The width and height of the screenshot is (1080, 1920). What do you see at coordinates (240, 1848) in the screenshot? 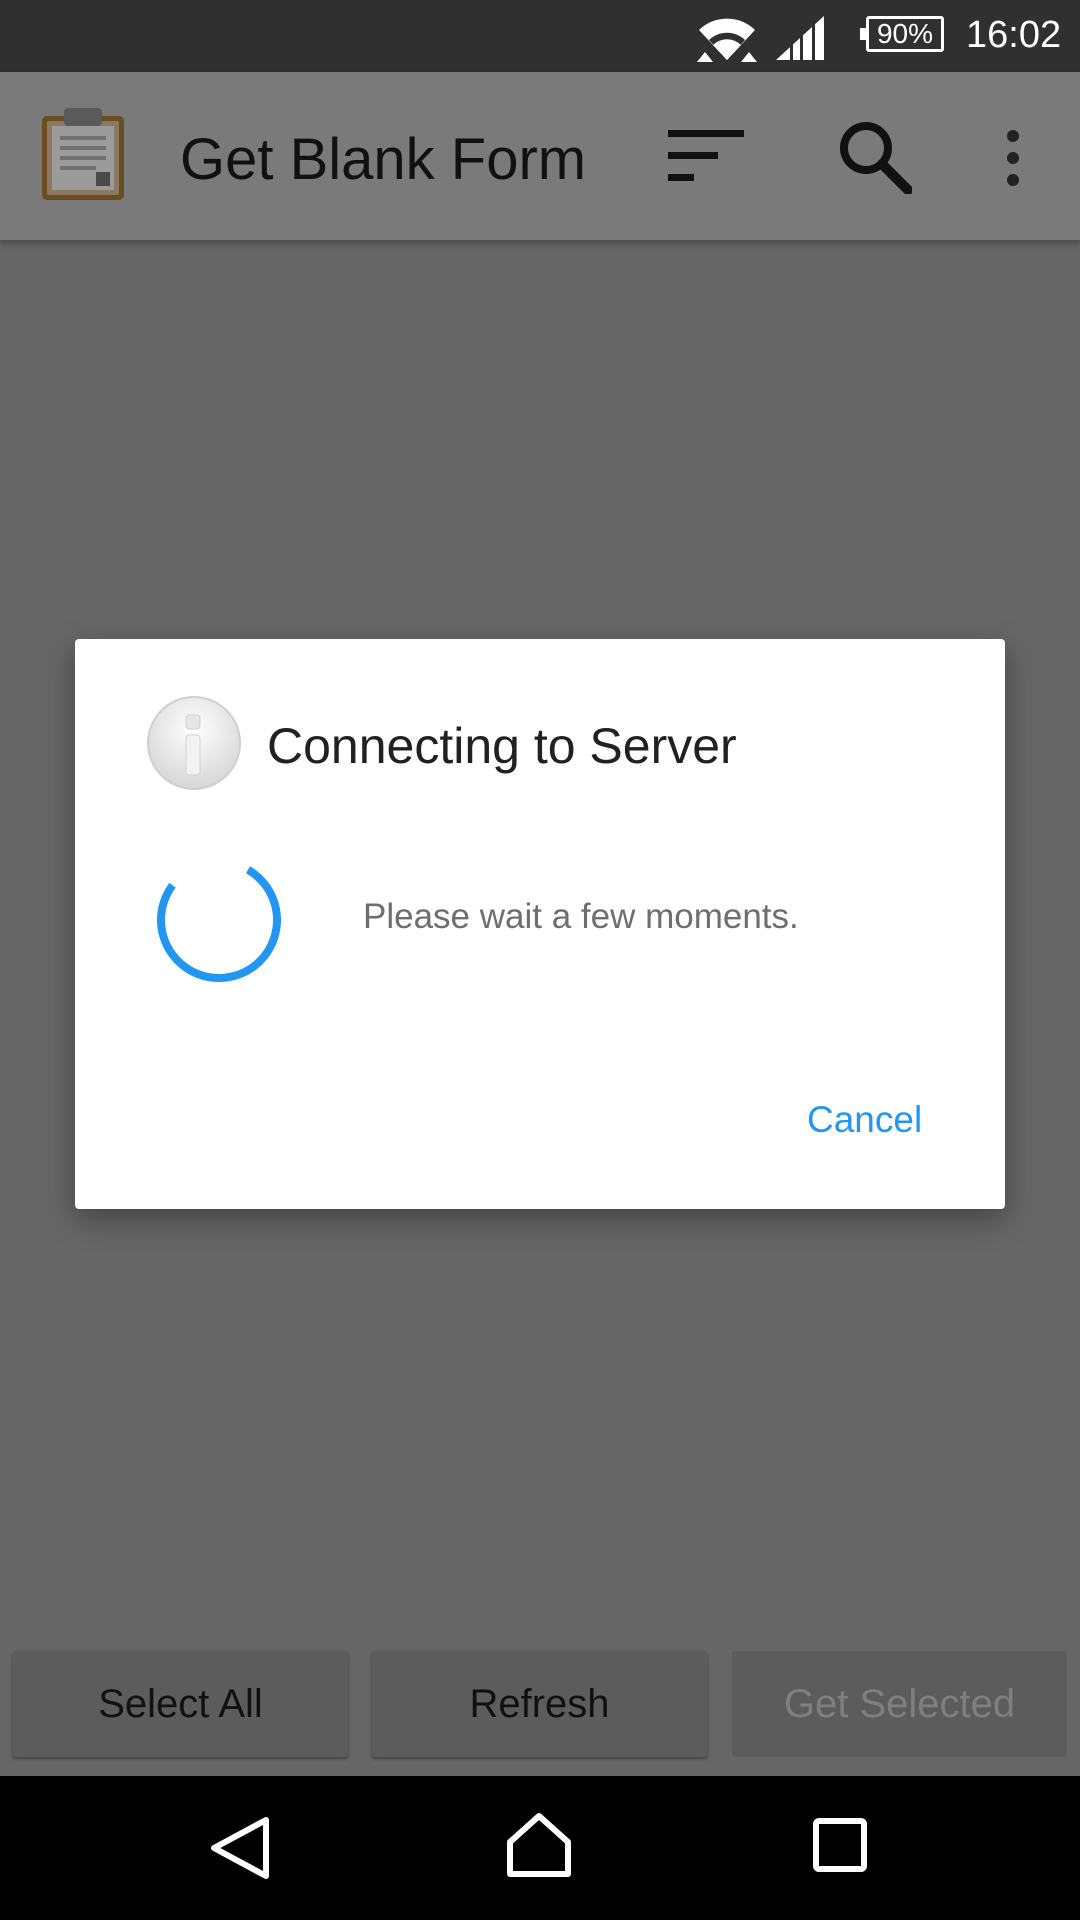
I see `back-icon` at bounding box center [240, 1848].